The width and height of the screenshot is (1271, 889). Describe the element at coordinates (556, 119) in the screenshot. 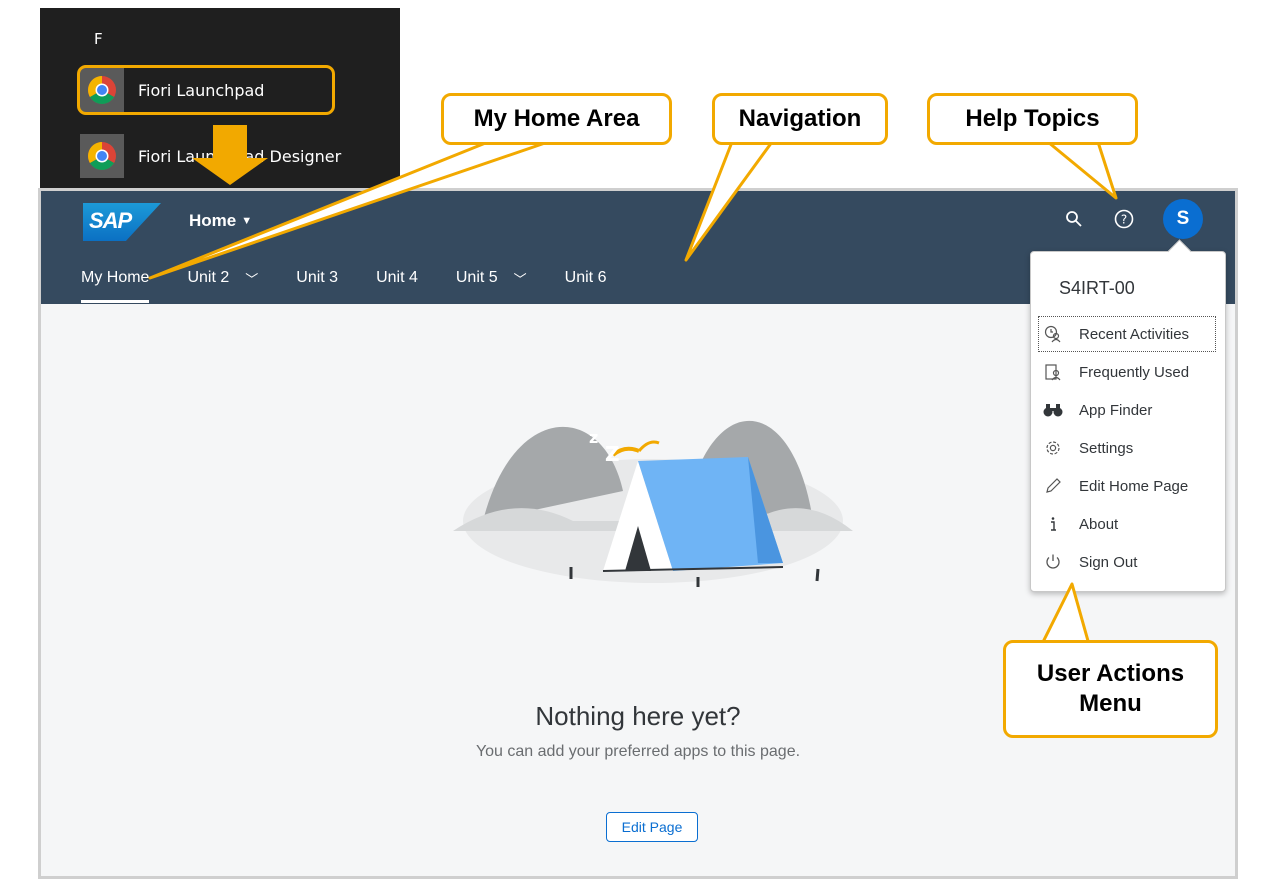

I see `callout-my-home-area: My Home Area` at that location.